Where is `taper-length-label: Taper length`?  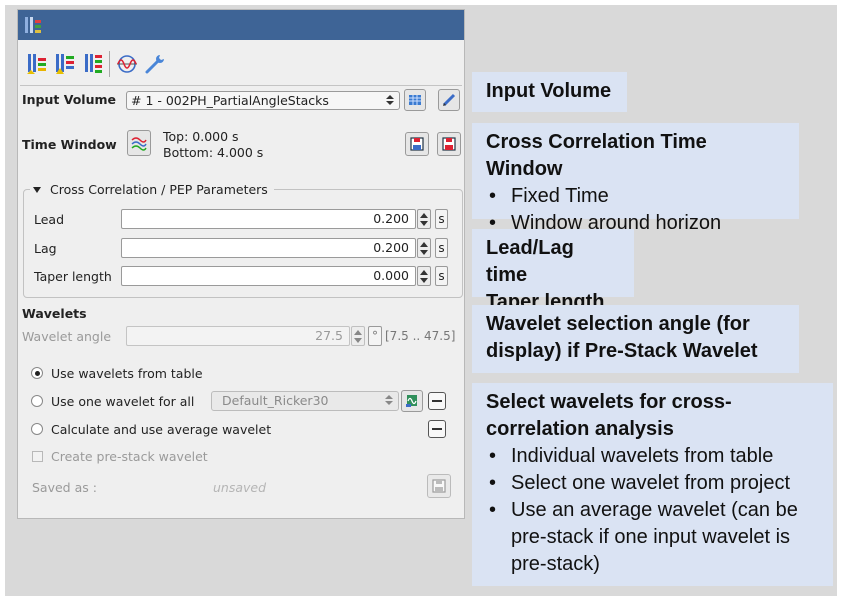 taper-length-label: Taper length is located at coordinates (73, 276).